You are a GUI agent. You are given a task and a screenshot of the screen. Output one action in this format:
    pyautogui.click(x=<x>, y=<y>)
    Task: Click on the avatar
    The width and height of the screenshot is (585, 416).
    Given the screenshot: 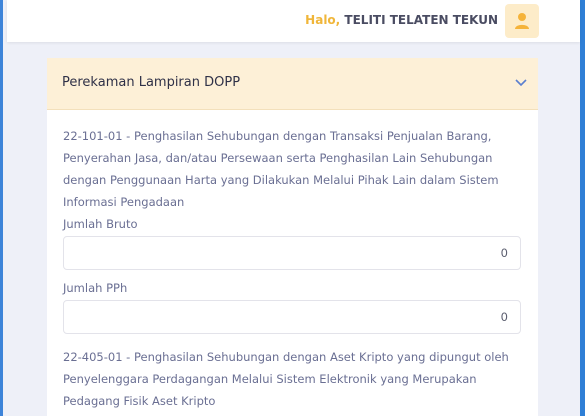 What is the action you would take?
    pyautogui.click(x=522, y=21)
    